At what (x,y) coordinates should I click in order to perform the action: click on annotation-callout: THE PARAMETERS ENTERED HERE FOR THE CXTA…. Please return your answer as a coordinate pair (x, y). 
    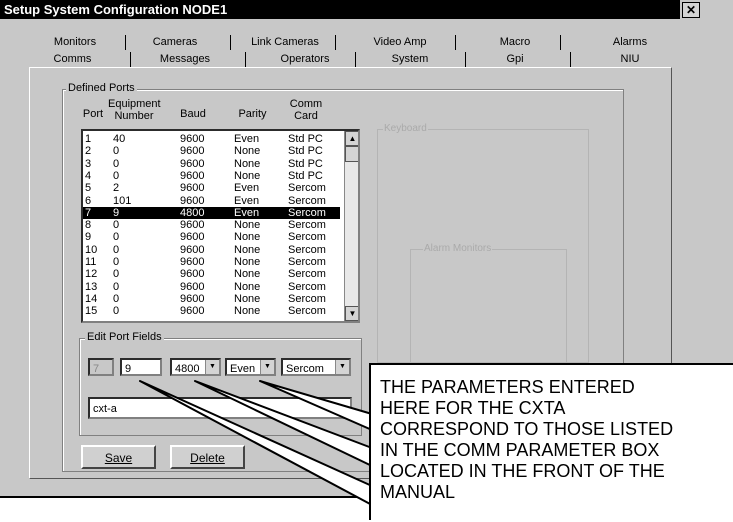
    Looking at the image, I should click on (551, 441).